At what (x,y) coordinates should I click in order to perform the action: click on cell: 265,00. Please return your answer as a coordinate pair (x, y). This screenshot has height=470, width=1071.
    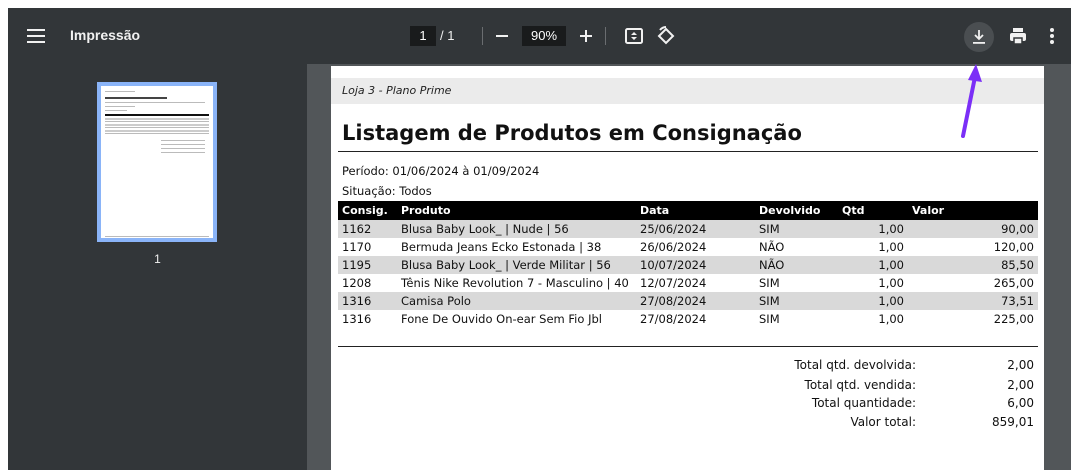
    Looking at the image, I should click on (1013, 283).